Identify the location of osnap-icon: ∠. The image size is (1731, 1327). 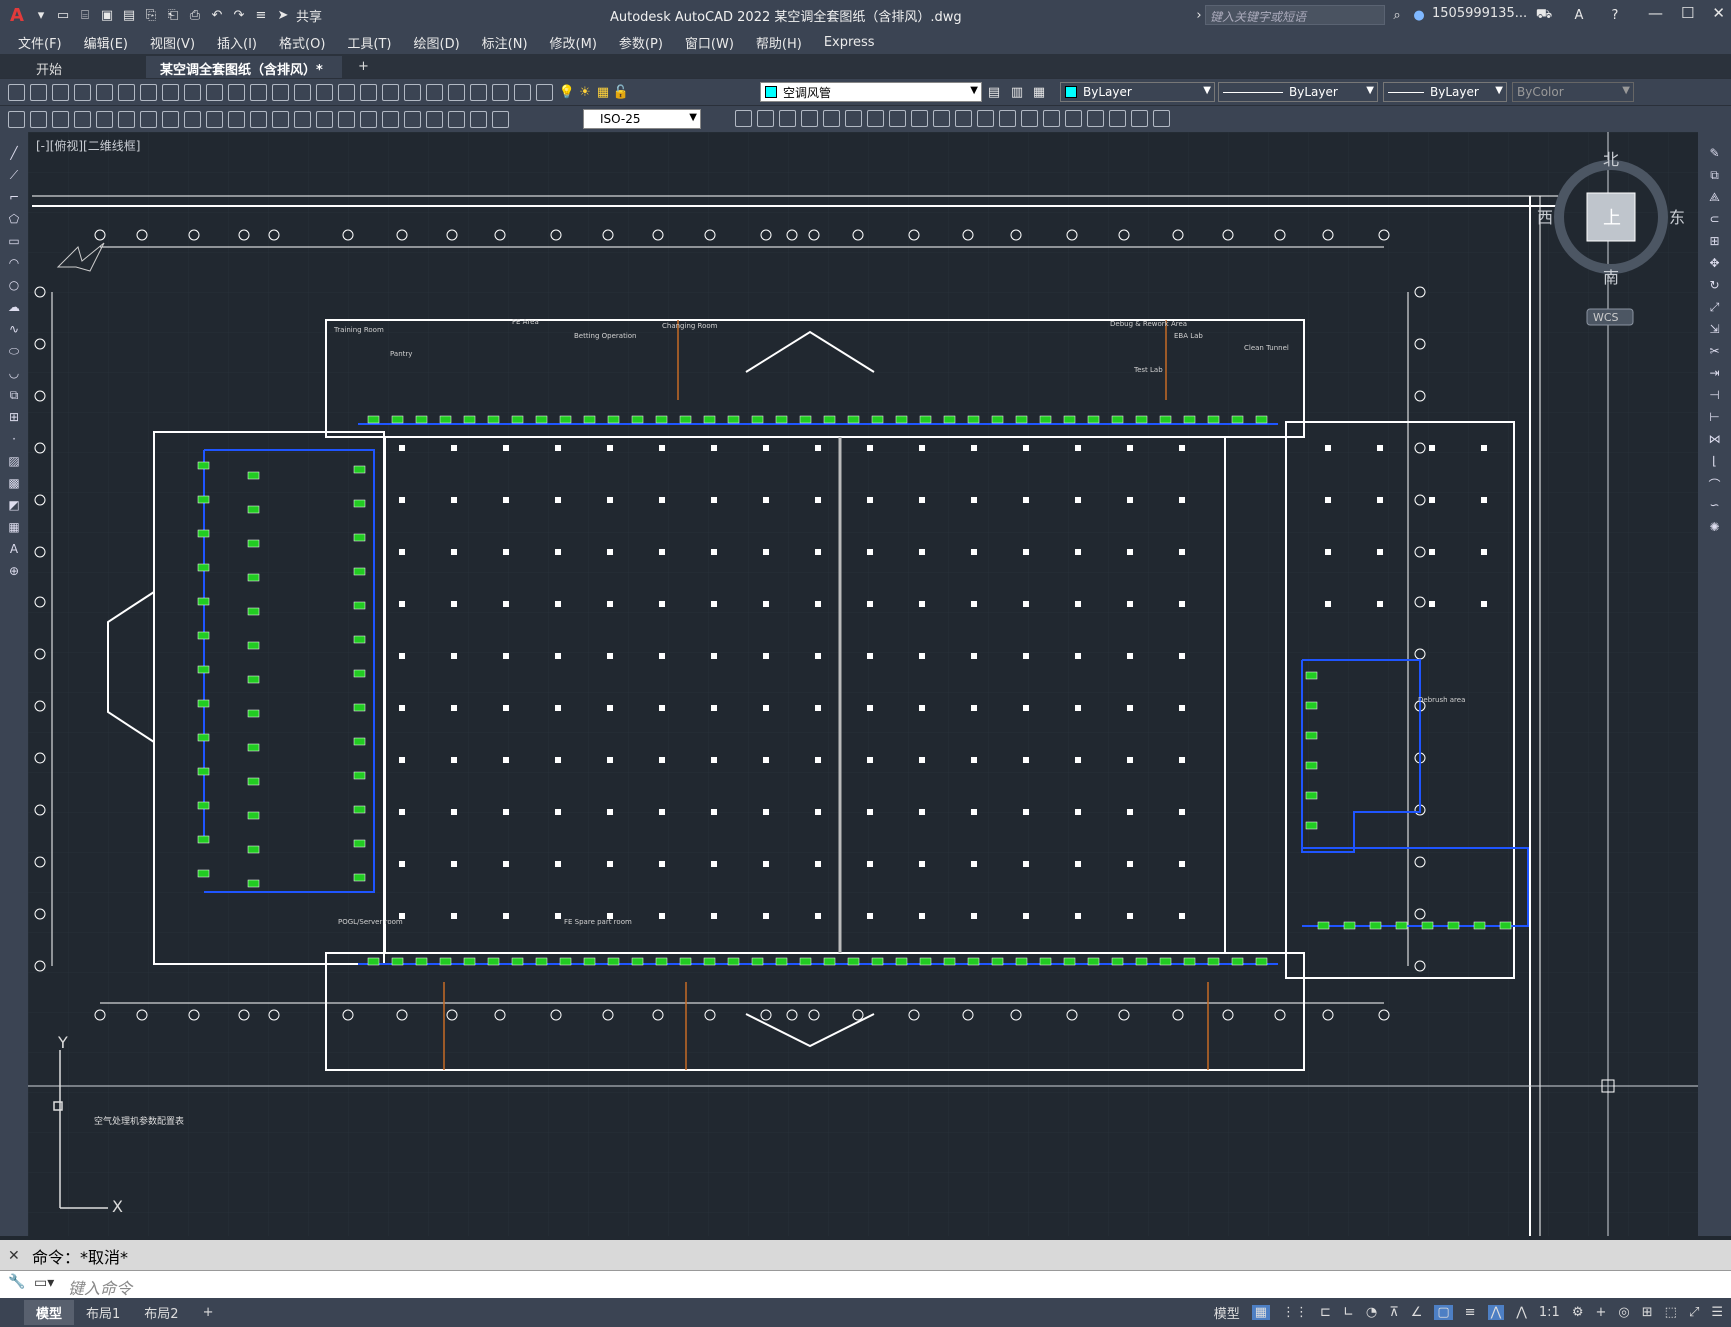
(1417, 1312).